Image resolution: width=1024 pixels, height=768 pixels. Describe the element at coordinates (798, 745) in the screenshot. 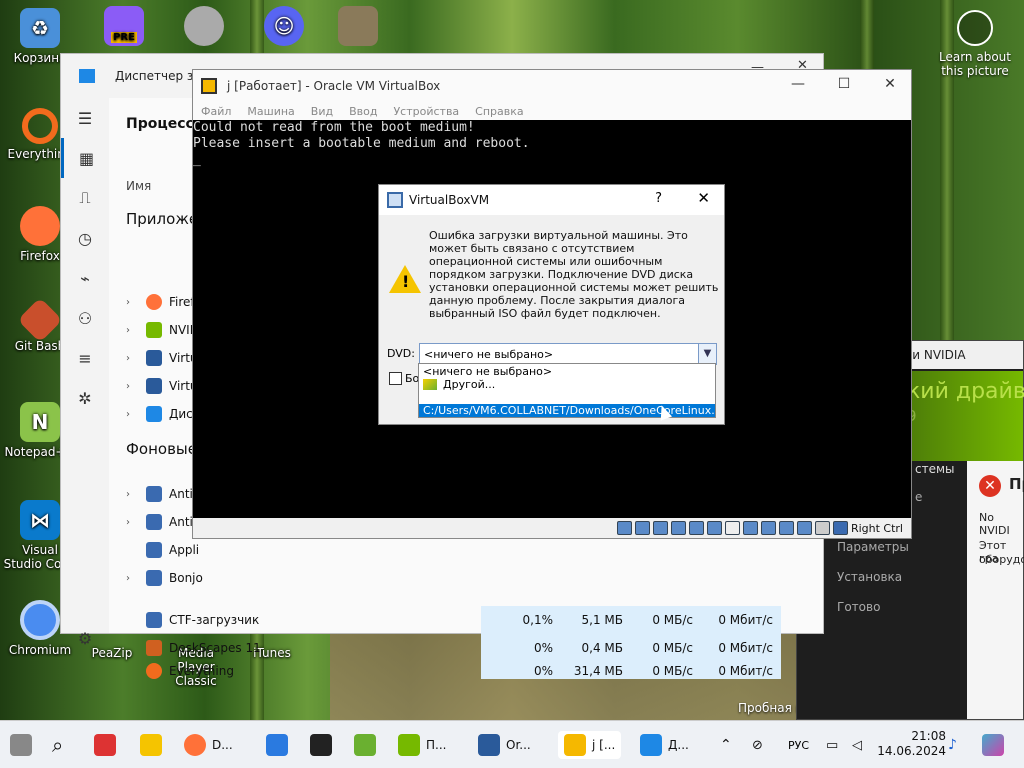

I see `language-indicator: РУС` at that location.